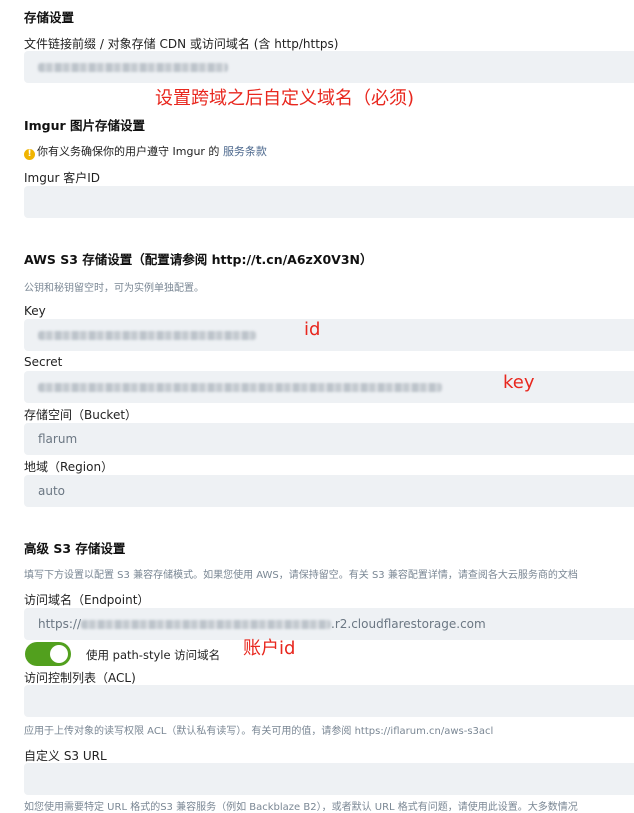 The height and width of the screenshot is (813, 634). I want to click on url-prefix-input, so click(329, 67).